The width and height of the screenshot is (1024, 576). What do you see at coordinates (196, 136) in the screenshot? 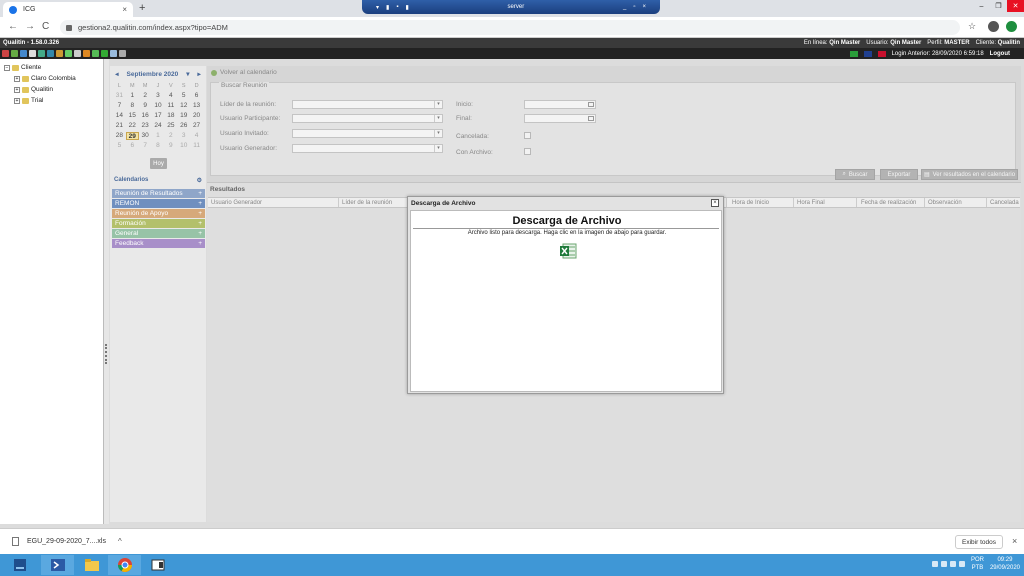
I see `calendar-day: 4` at bounding box center [196, 136].